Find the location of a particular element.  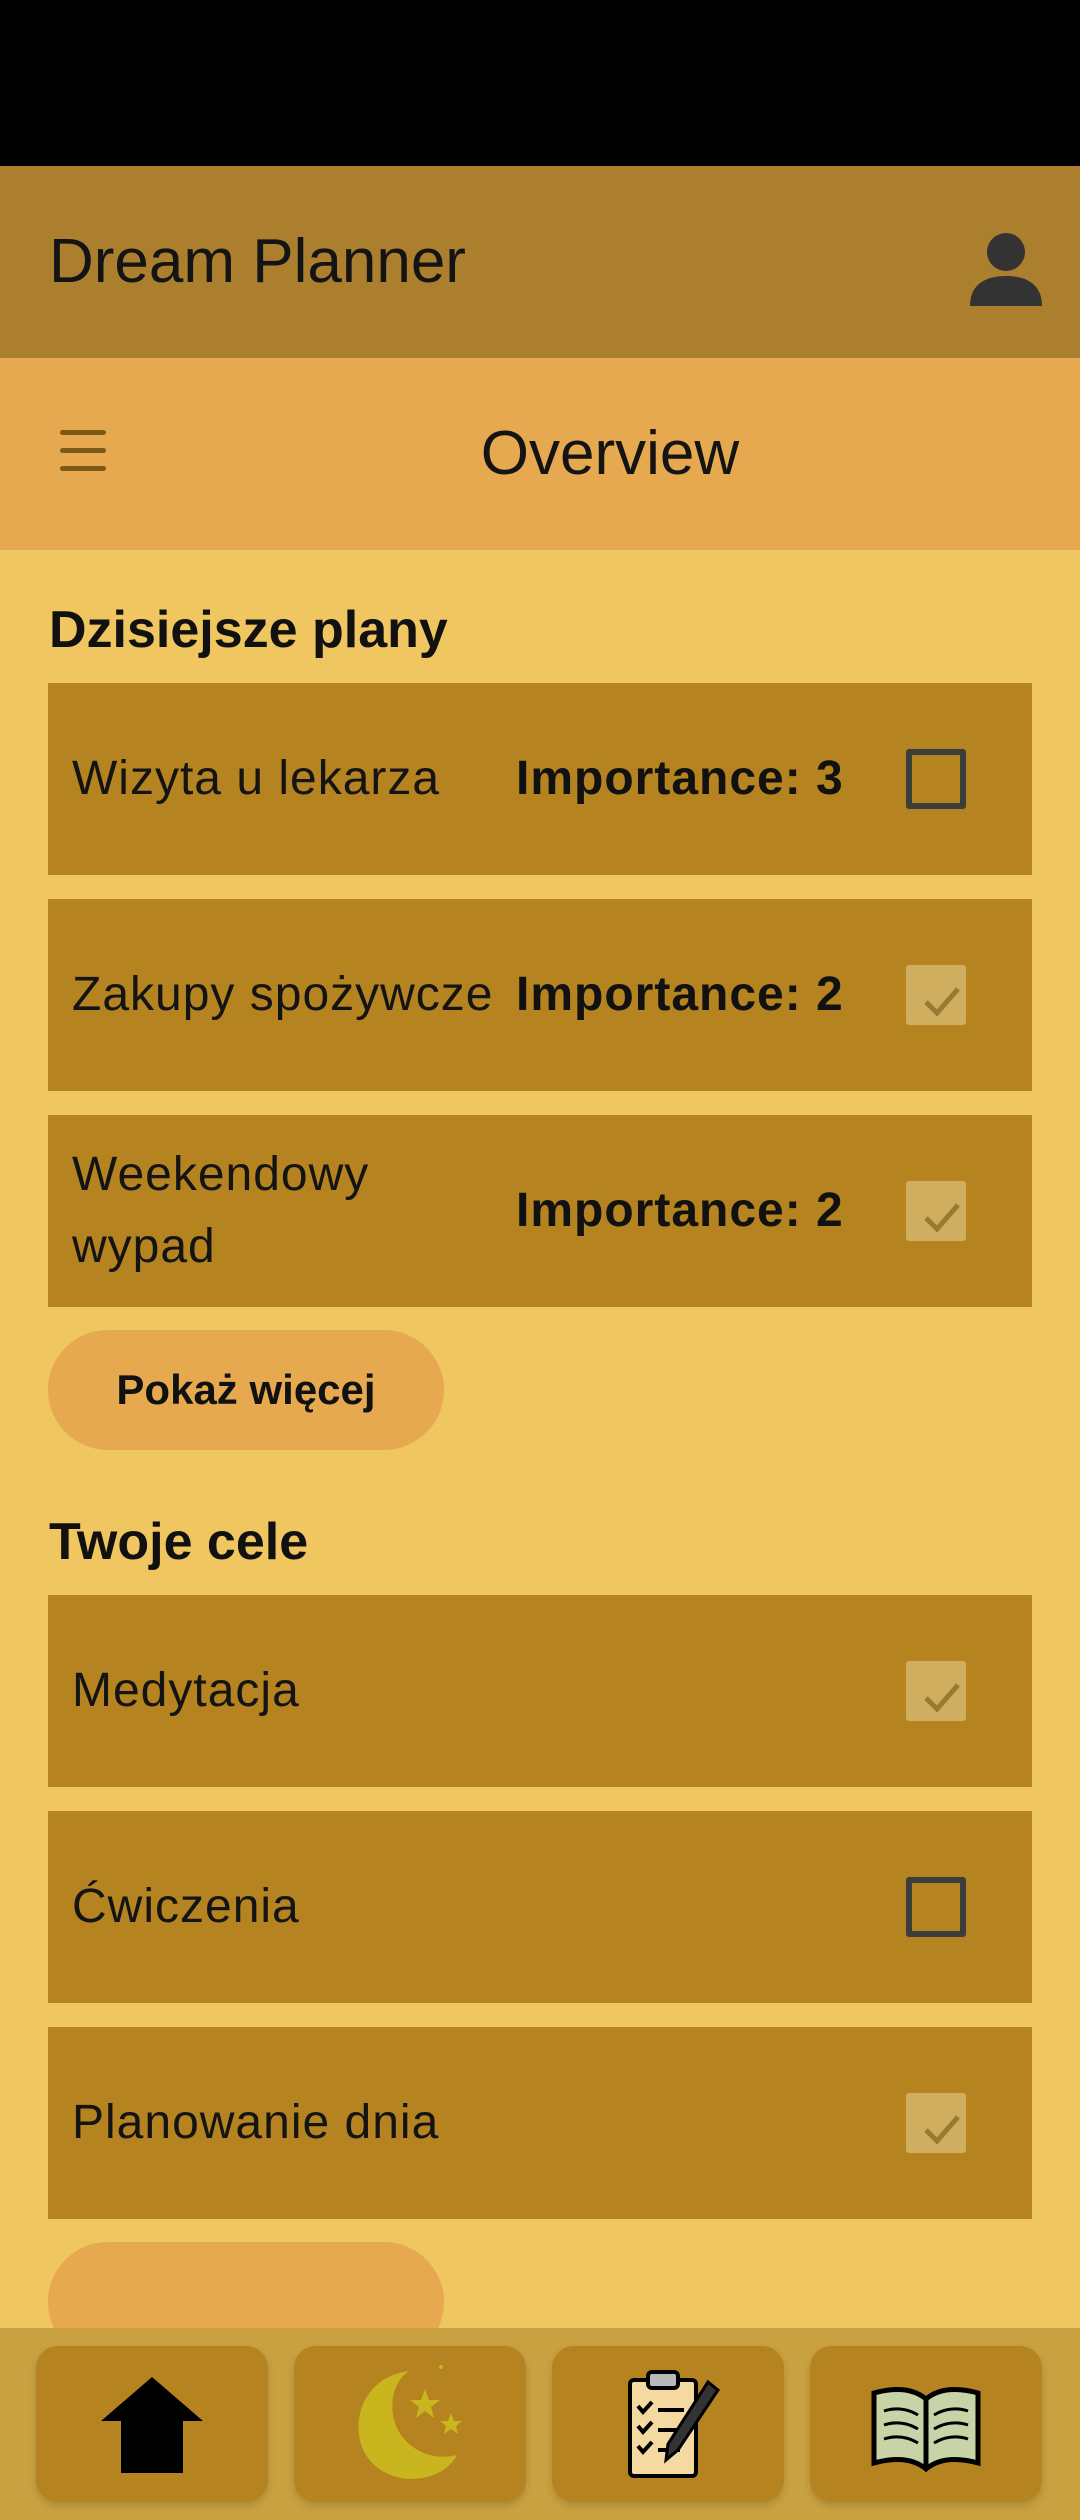

goals-show-more-button is located at coordinates (246, 2285).